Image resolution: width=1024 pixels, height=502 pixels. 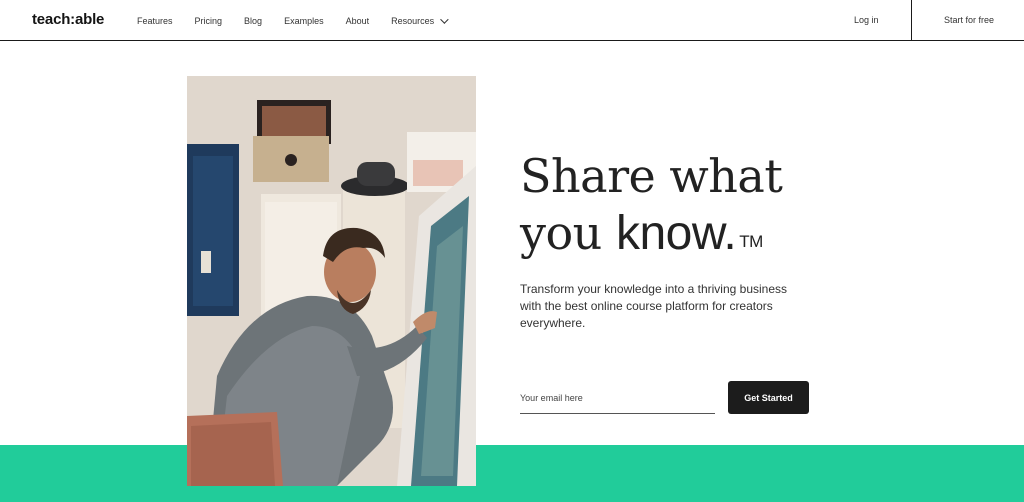 What do you see at coordinates (751, 241) in the screenshot?
I see `trademark-symbol: TM` at bounding box center [751, 241].